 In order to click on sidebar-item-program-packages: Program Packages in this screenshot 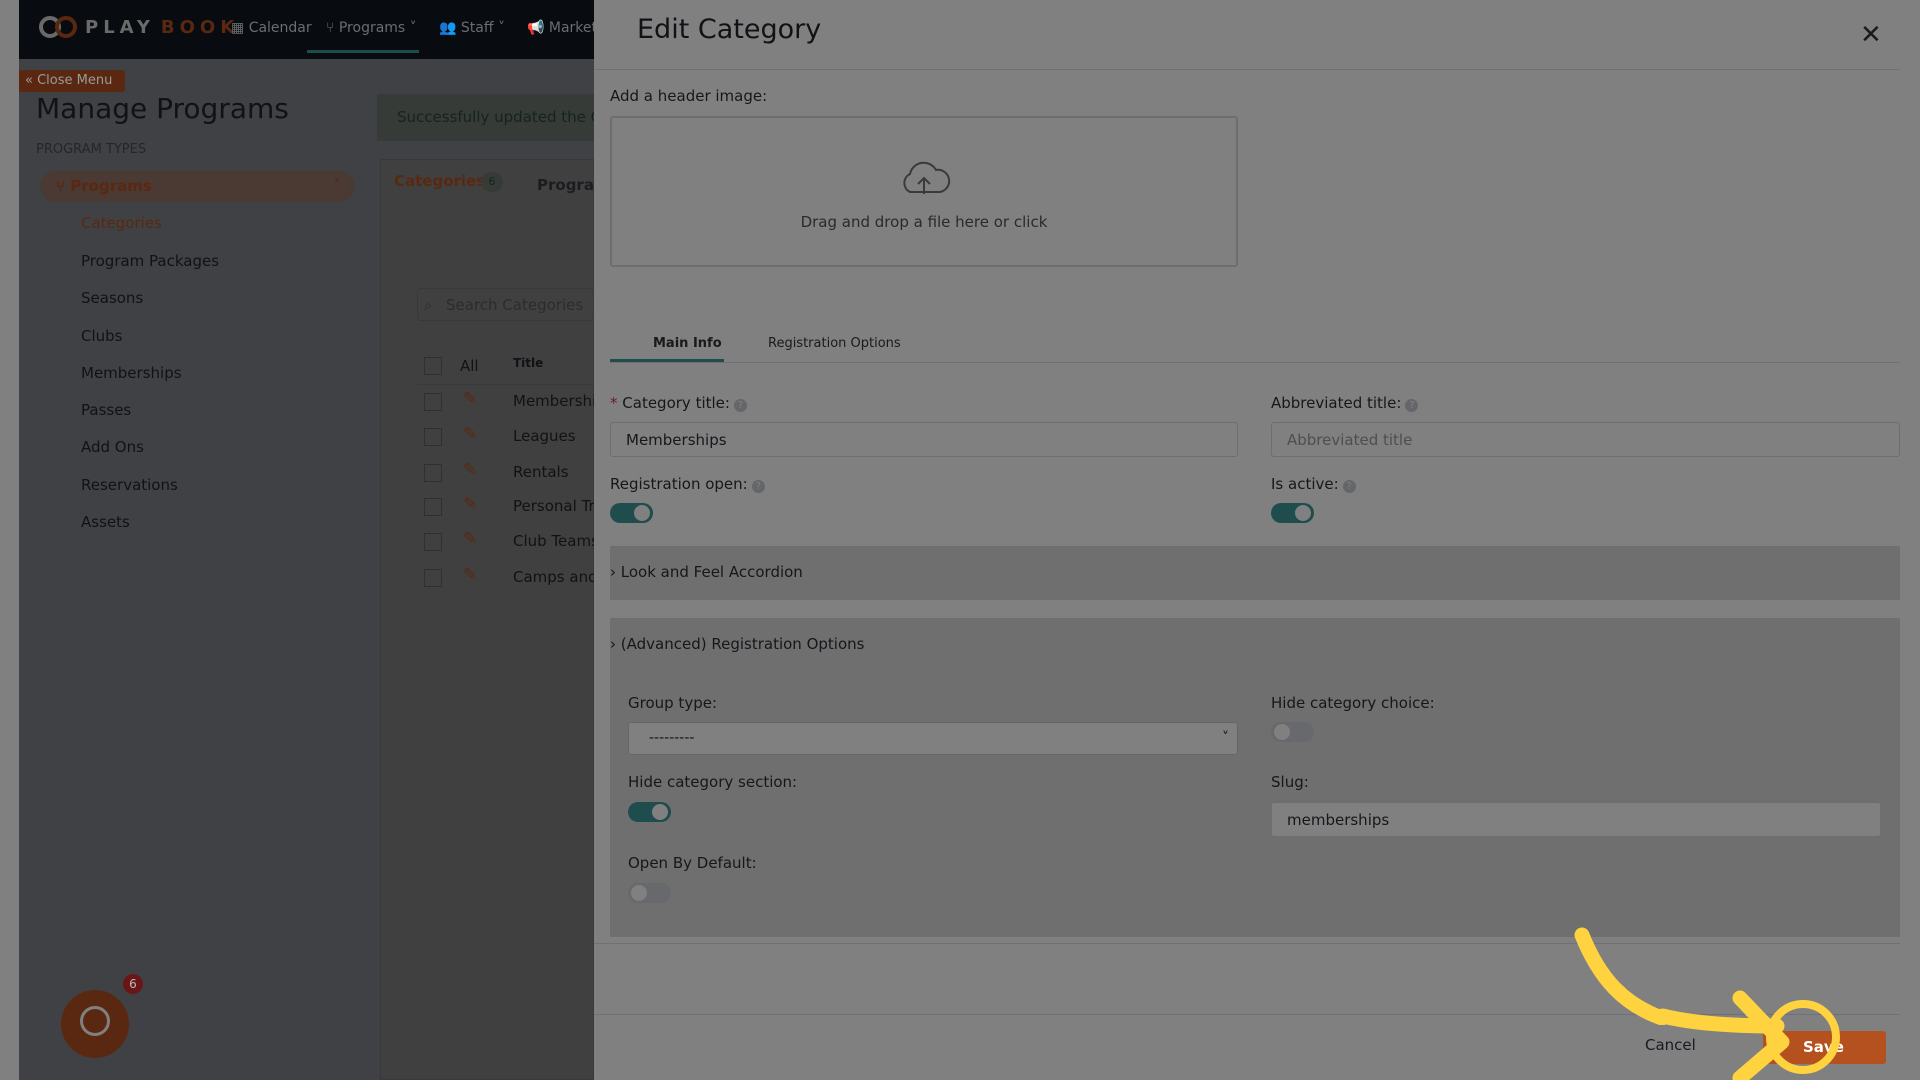, I will do `click(150, 261)`.